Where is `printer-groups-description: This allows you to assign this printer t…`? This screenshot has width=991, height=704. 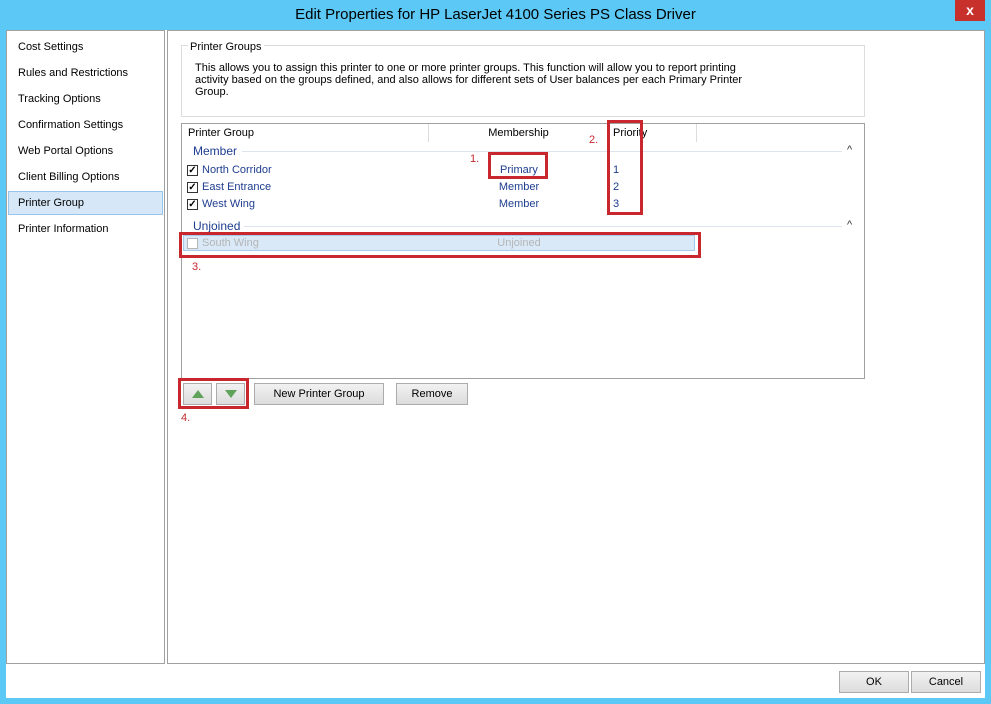
printer-groups-description: This allows you to assign this printer t… is located at coordinates (469, 80).